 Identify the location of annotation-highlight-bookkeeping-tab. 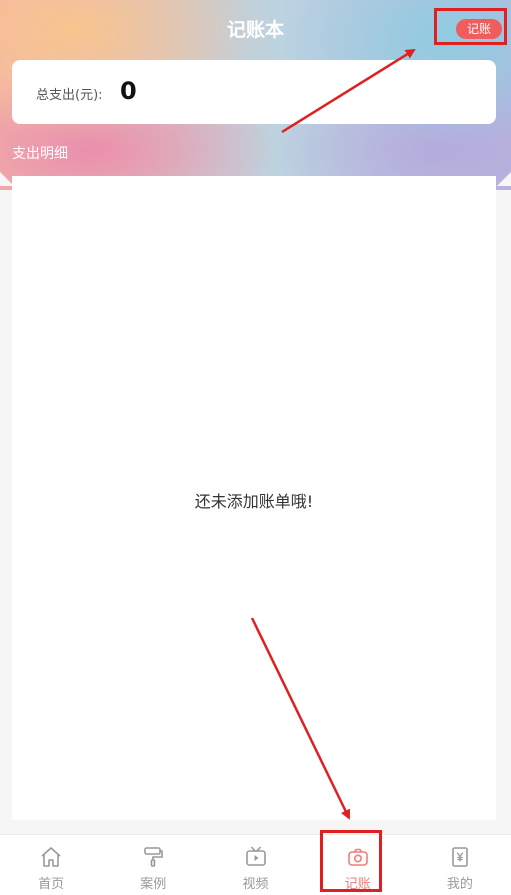
(351, 861).